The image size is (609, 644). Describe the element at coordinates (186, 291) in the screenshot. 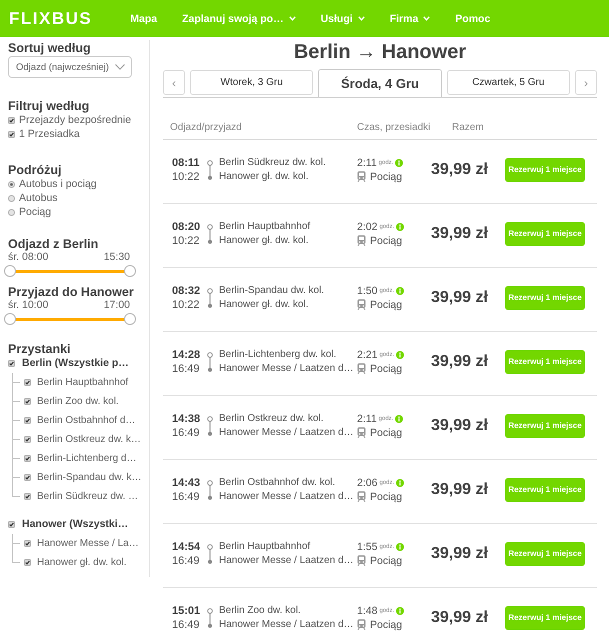

I see `departure-time: 08:32` at that location.